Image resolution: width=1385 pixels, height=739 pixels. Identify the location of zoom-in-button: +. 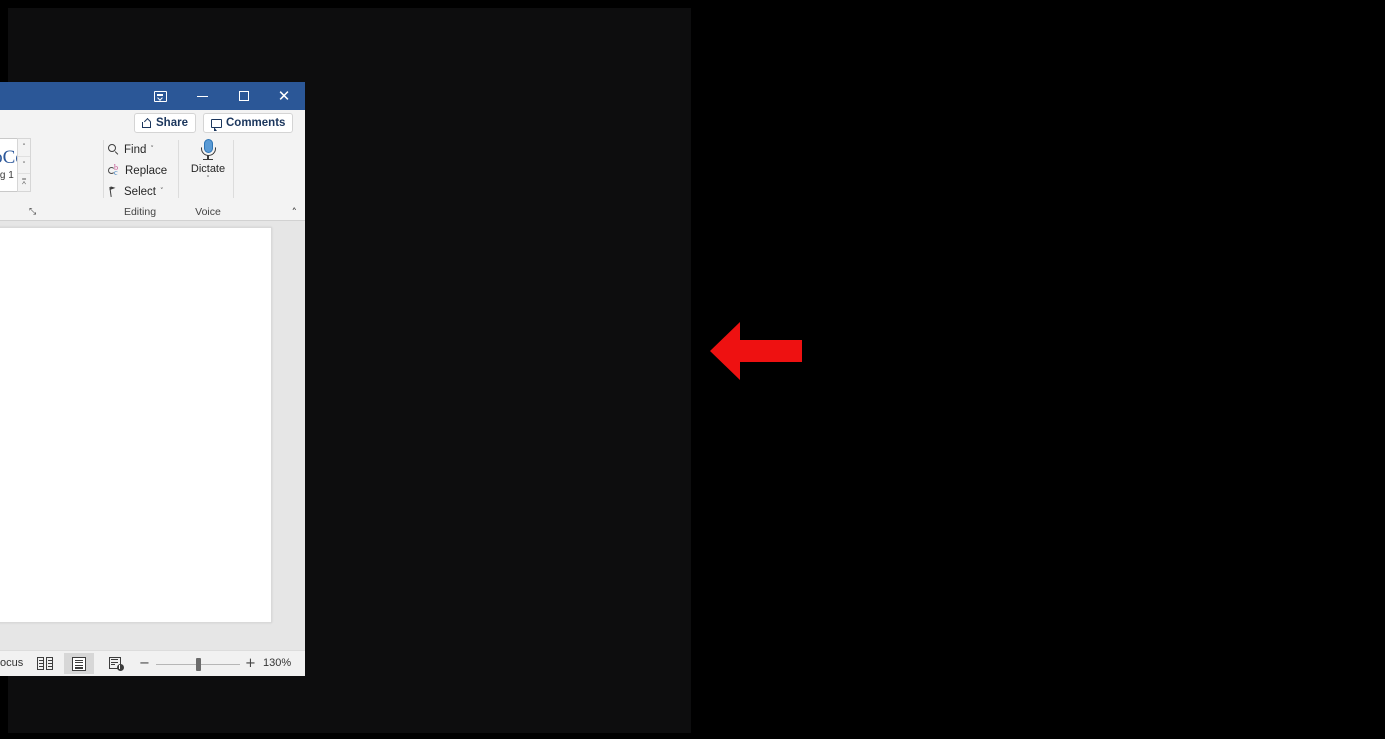
(250, 663).